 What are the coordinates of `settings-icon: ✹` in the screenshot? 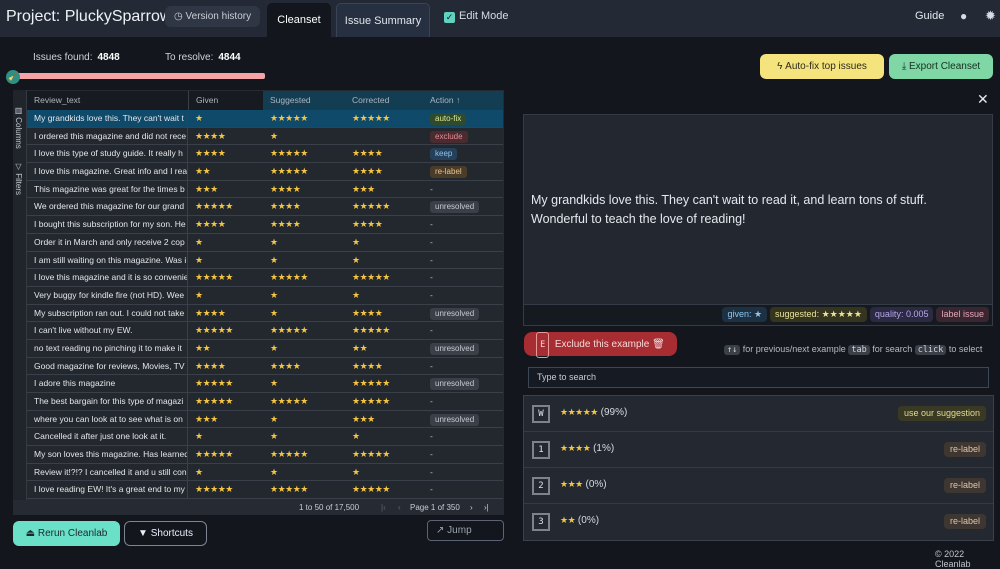 It's located at (990, 16).